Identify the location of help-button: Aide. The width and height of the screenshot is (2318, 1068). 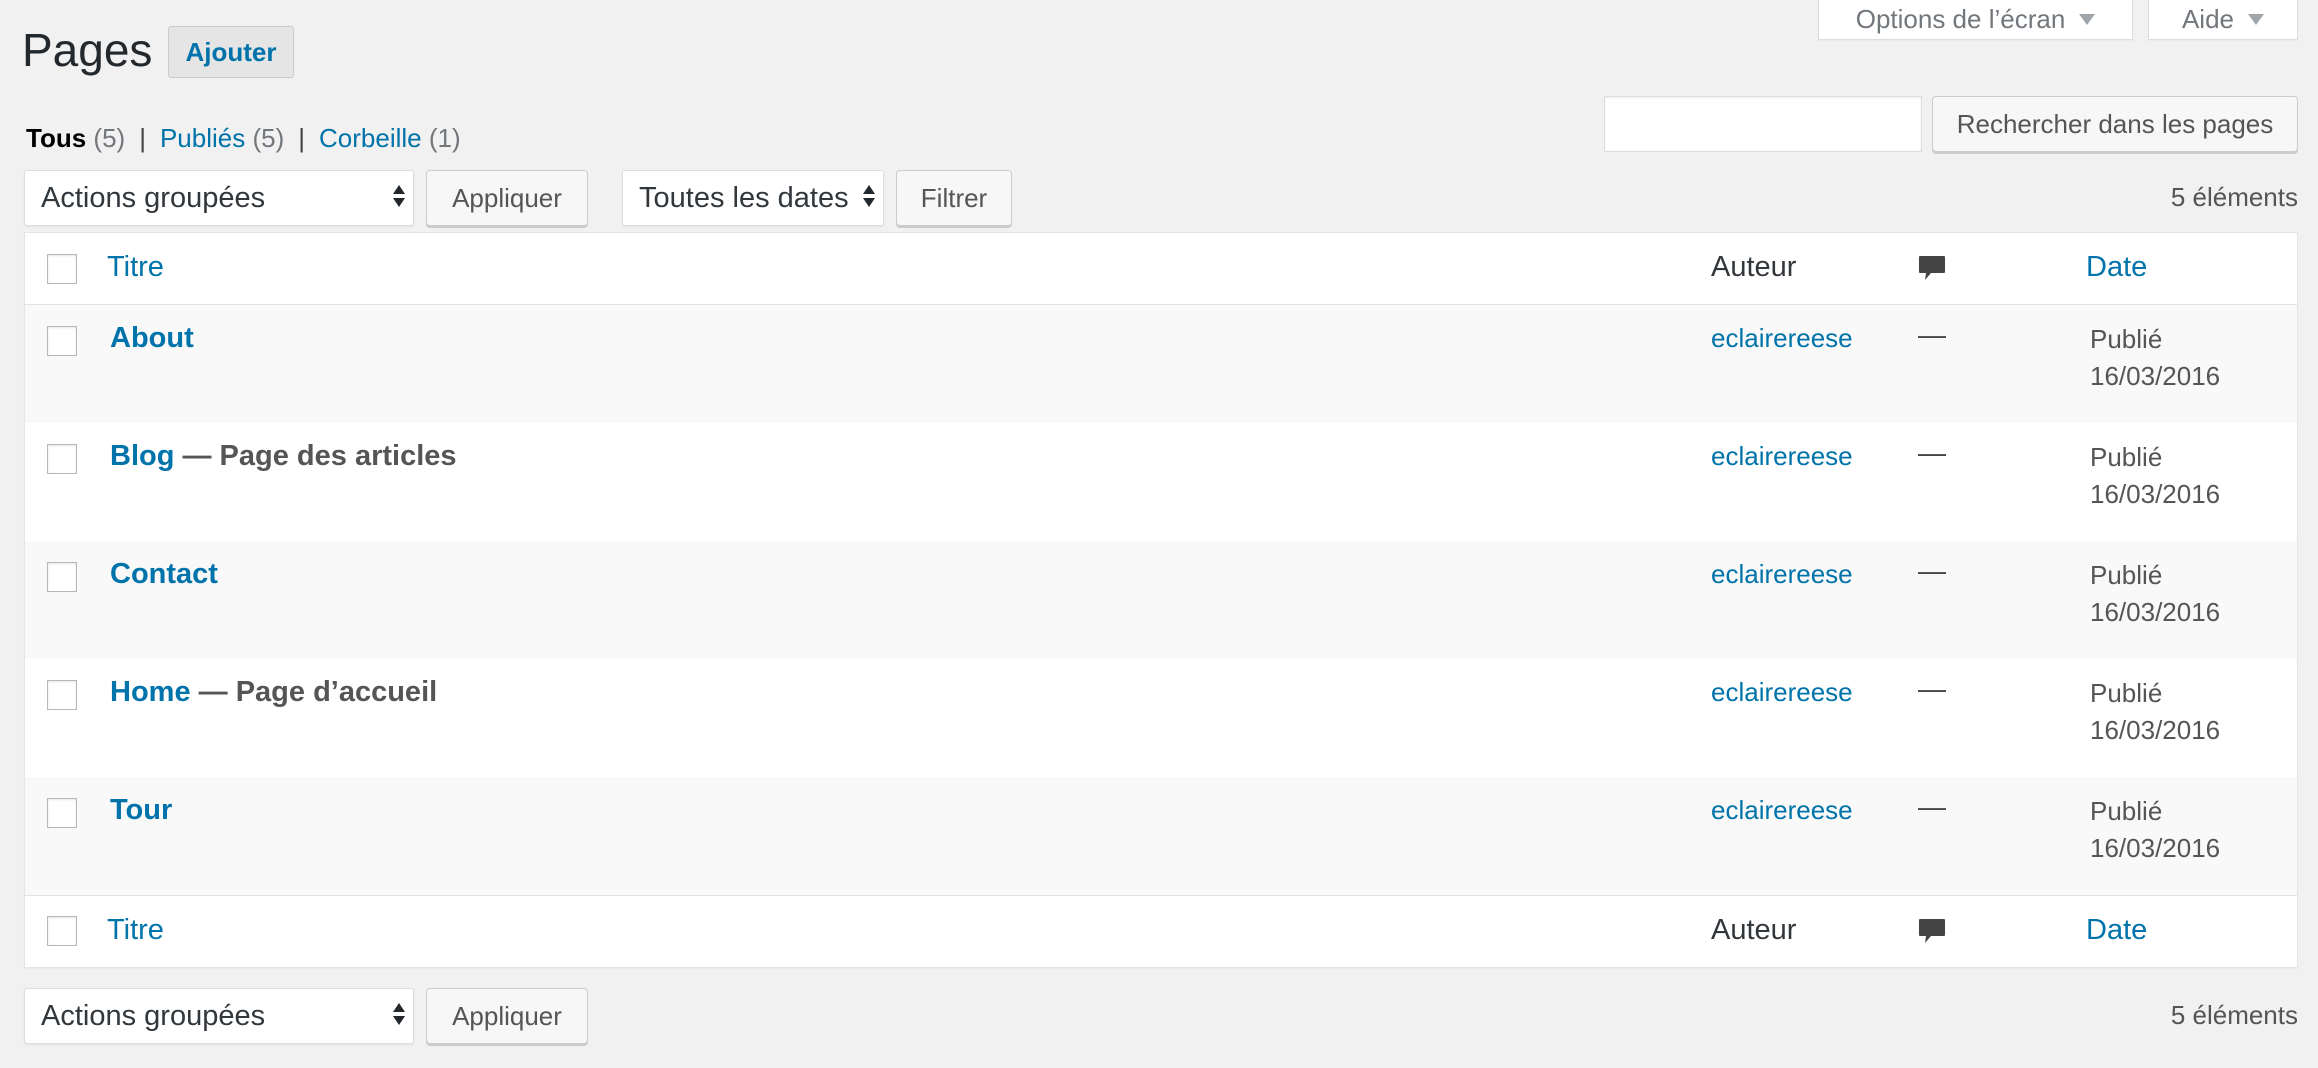
(2223, 20).